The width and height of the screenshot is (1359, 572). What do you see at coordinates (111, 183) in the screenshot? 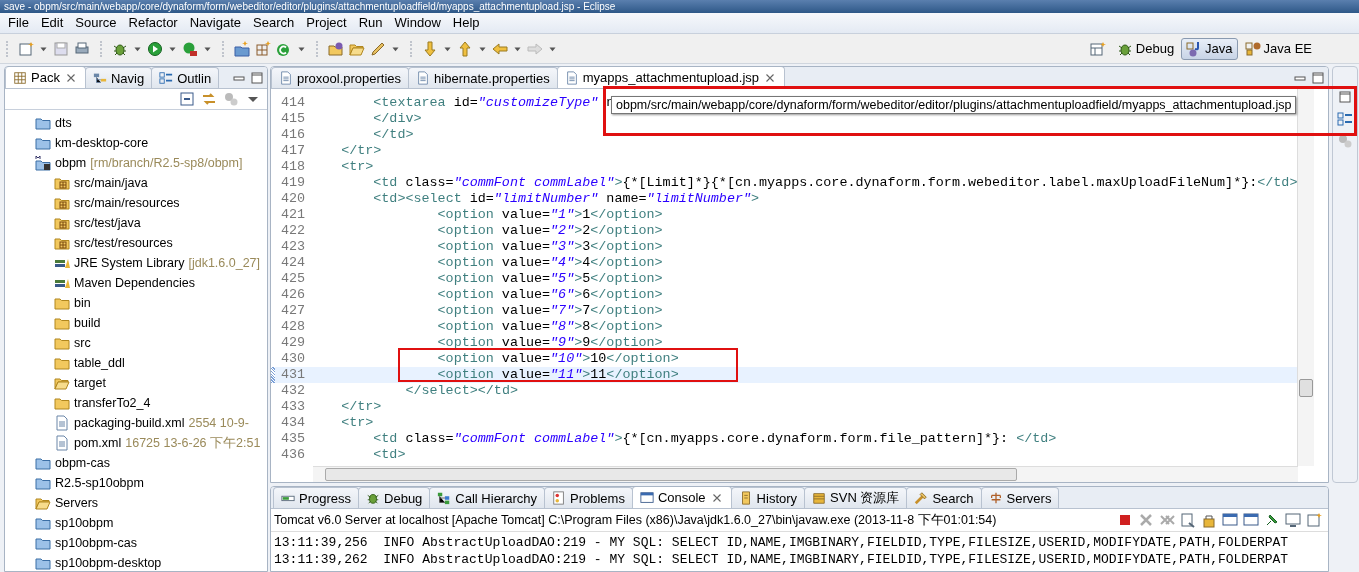
I see `tree-item: src/main/java` at bounding box center [111, 183].